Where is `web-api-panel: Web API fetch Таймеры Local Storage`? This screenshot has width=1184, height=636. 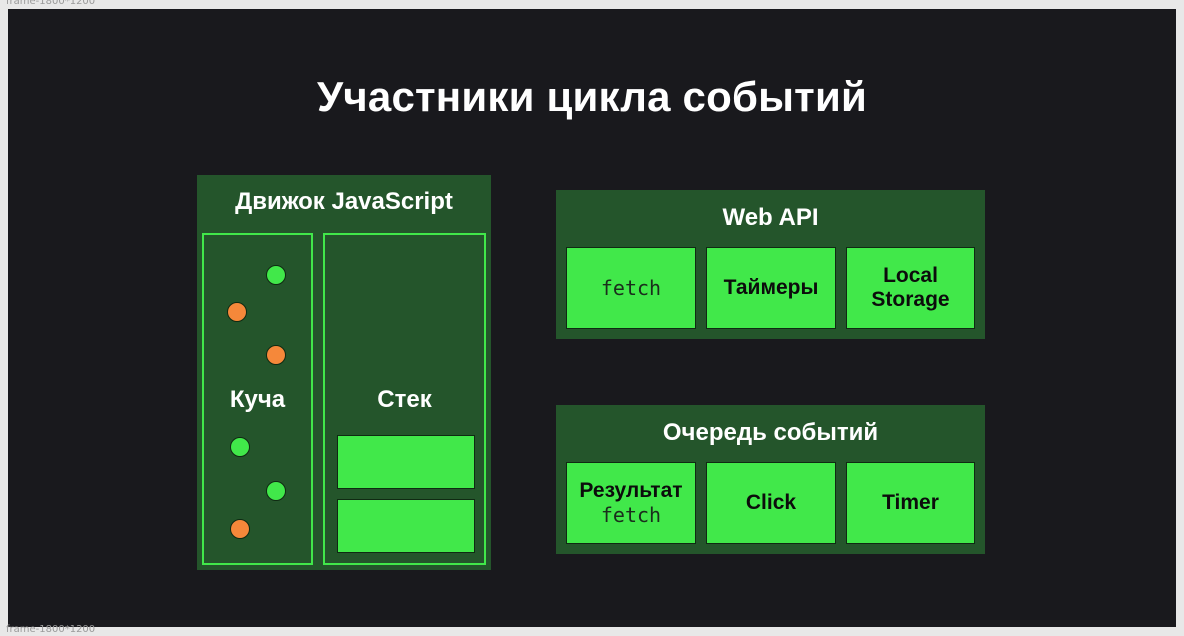 web-api-panel: Web API fetch Таймеры Local Storage is located at coordinates (770, 264).